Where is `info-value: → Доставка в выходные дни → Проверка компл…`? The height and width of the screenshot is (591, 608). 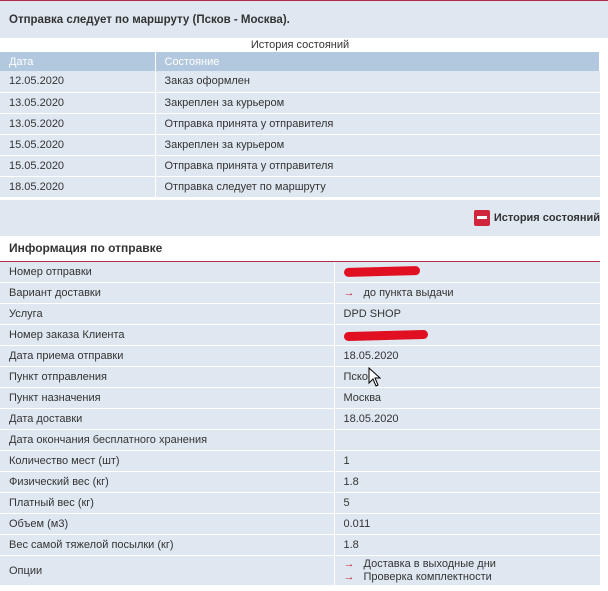
info-value: → Доставка в выходные дни → Проверка компл… is located at coordinates (467, 570).